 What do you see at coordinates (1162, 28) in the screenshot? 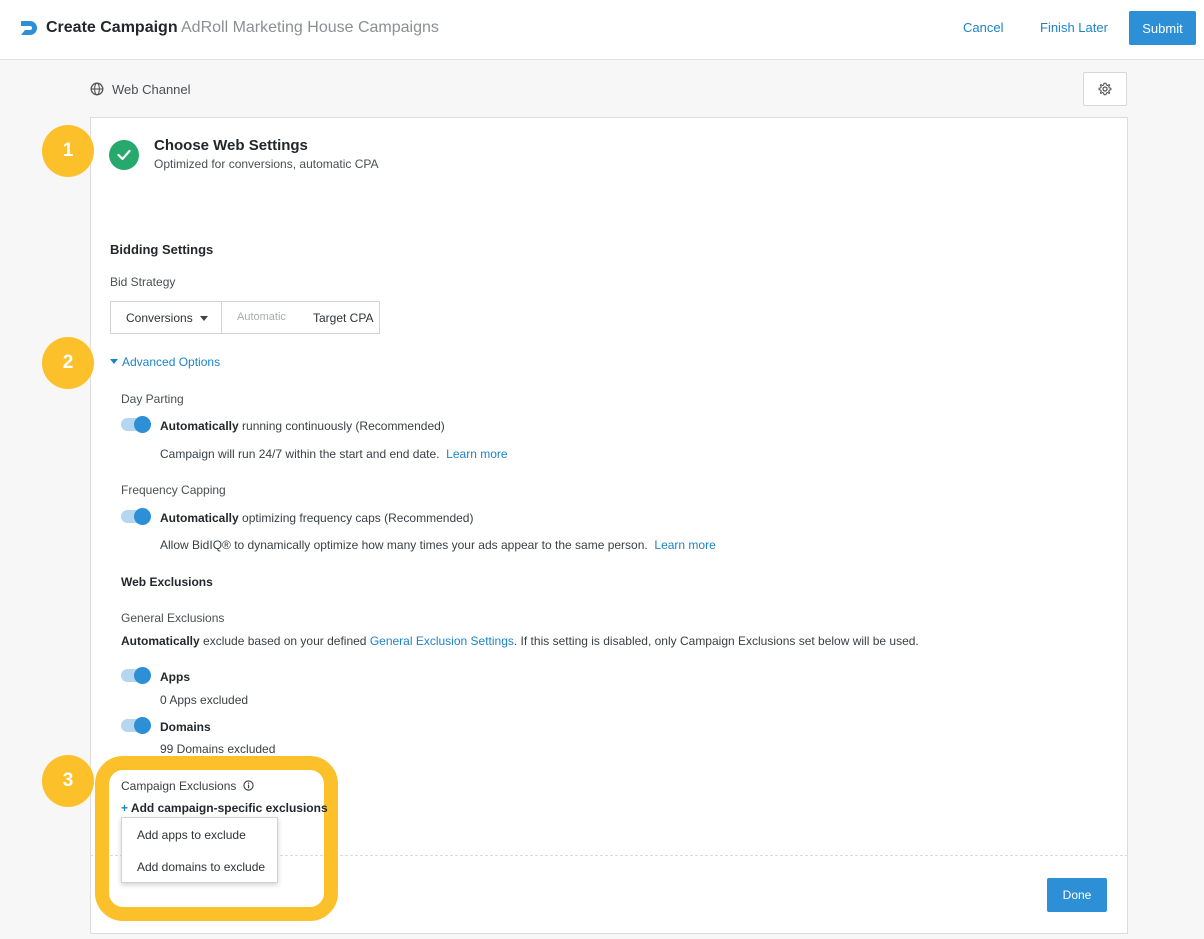
I see `submit-button: Submit` at bounding box center [1162, 28].